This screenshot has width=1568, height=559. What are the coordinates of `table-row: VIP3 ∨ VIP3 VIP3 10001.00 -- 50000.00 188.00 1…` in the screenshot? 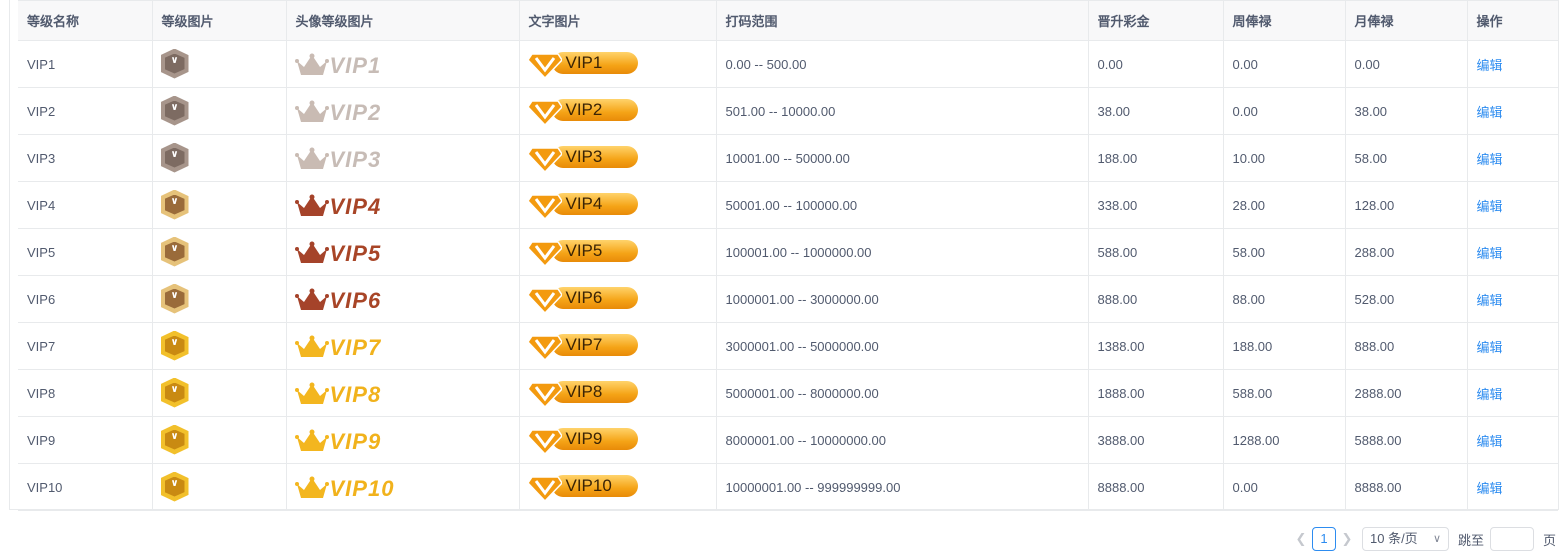 It's located at (788, 158).